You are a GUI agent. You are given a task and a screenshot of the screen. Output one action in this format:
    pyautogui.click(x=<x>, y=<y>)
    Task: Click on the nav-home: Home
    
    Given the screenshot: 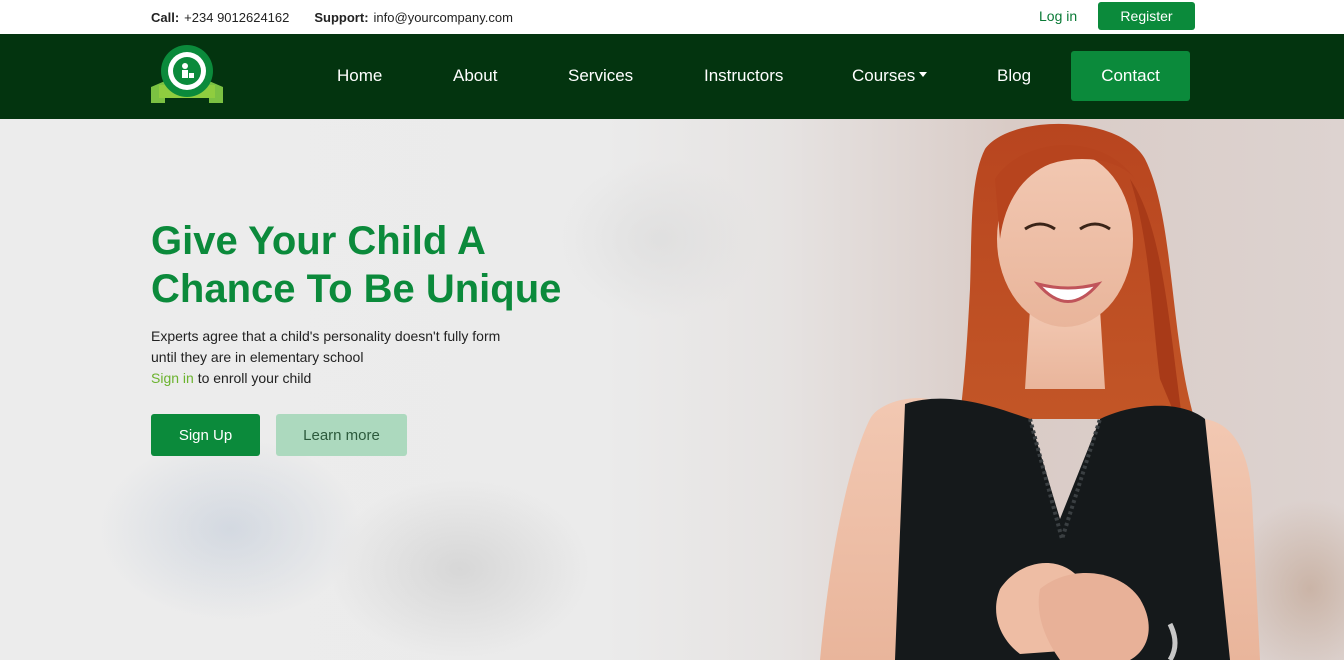 What is the action you would take?
    pyautogui.click(x=359, y=76)
    